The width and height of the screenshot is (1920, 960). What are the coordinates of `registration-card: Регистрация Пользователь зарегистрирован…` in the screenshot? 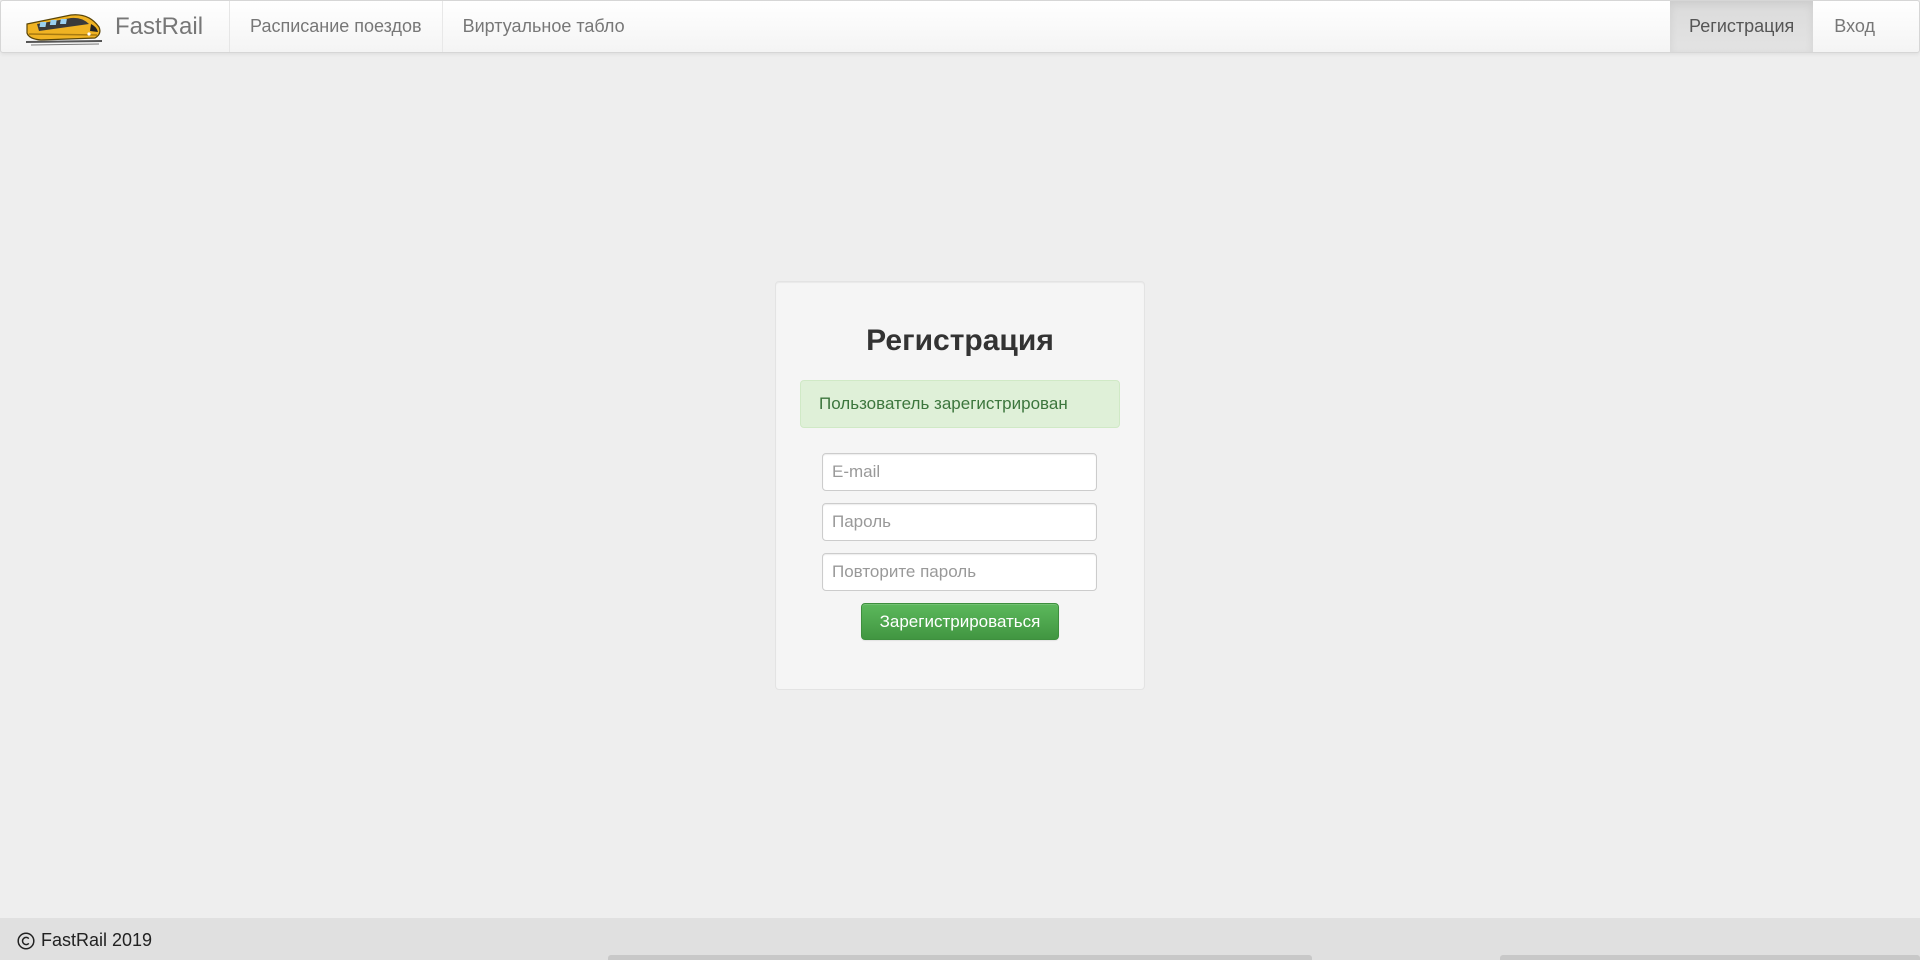 It's located at (960, 485).